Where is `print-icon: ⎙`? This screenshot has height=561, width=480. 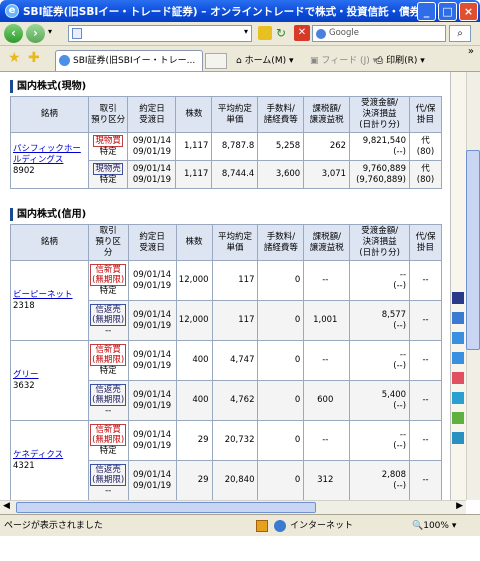
print-icon: ⎙ is located at coordinates (381, 61).